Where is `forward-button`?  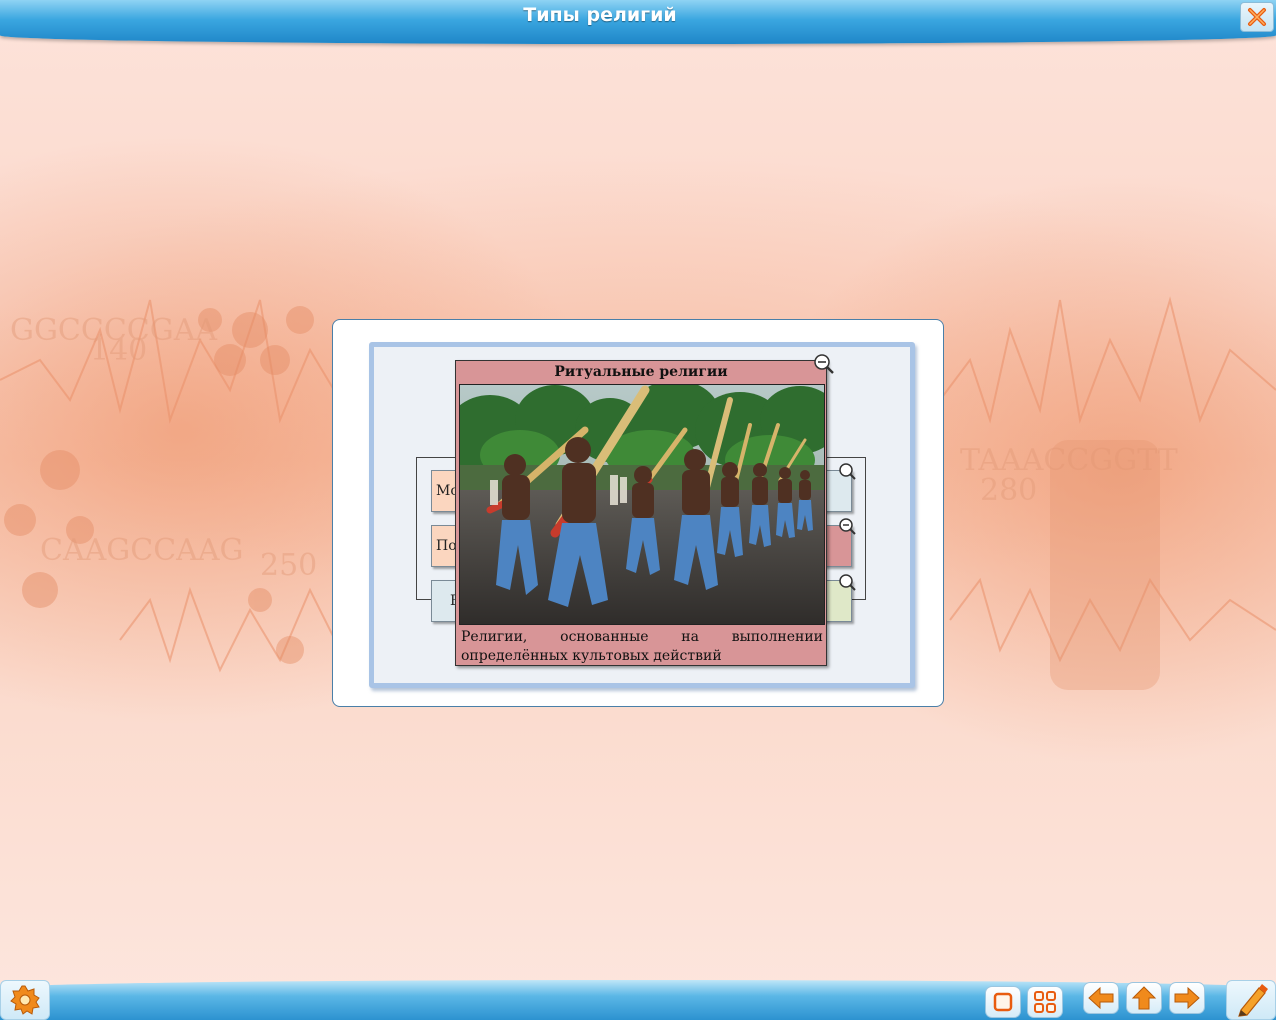 forward-button is located at coordinates (1187, 998).